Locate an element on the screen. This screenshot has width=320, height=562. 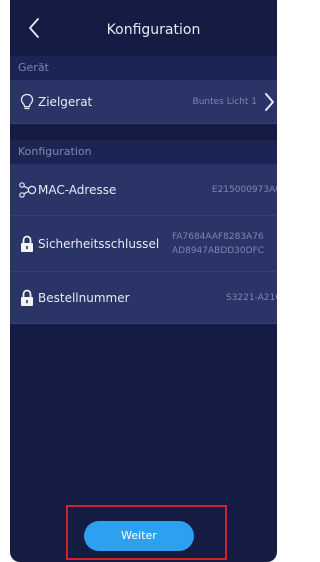
row-value: S3221-A216 is located at coordinates (251, 297).